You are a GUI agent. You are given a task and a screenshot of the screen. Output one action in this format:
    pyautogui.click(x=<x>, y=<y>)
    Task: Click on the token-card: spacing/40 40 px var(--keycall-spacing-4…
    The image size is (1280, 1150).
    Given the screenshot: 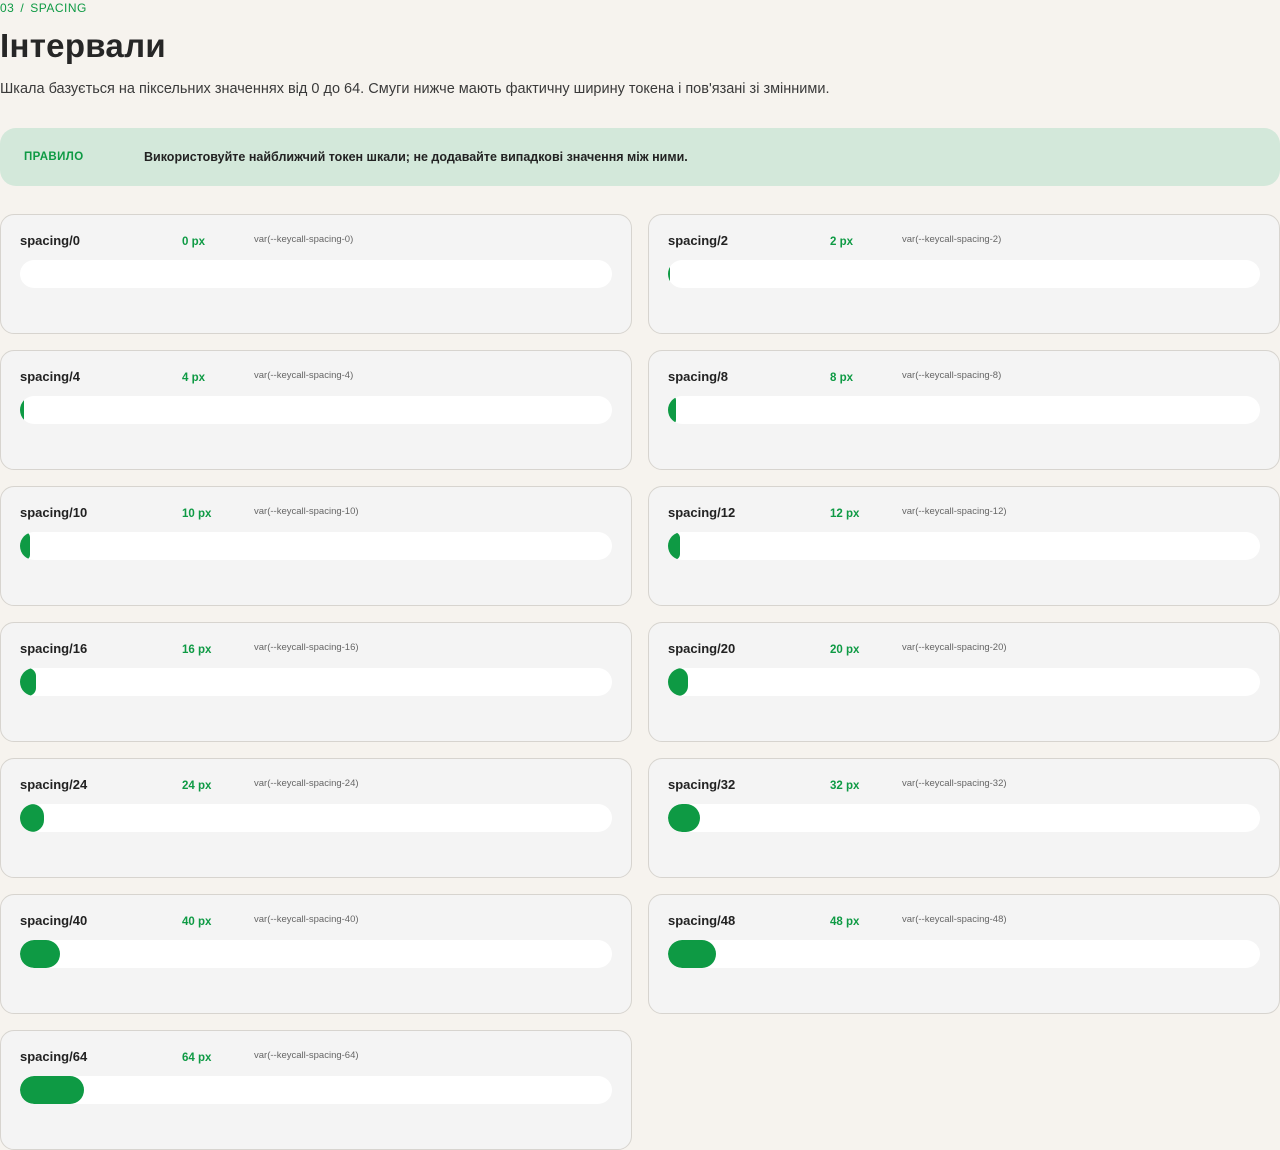 What is the action you would take?
    pyautogui.click(x=316, y=954)
    